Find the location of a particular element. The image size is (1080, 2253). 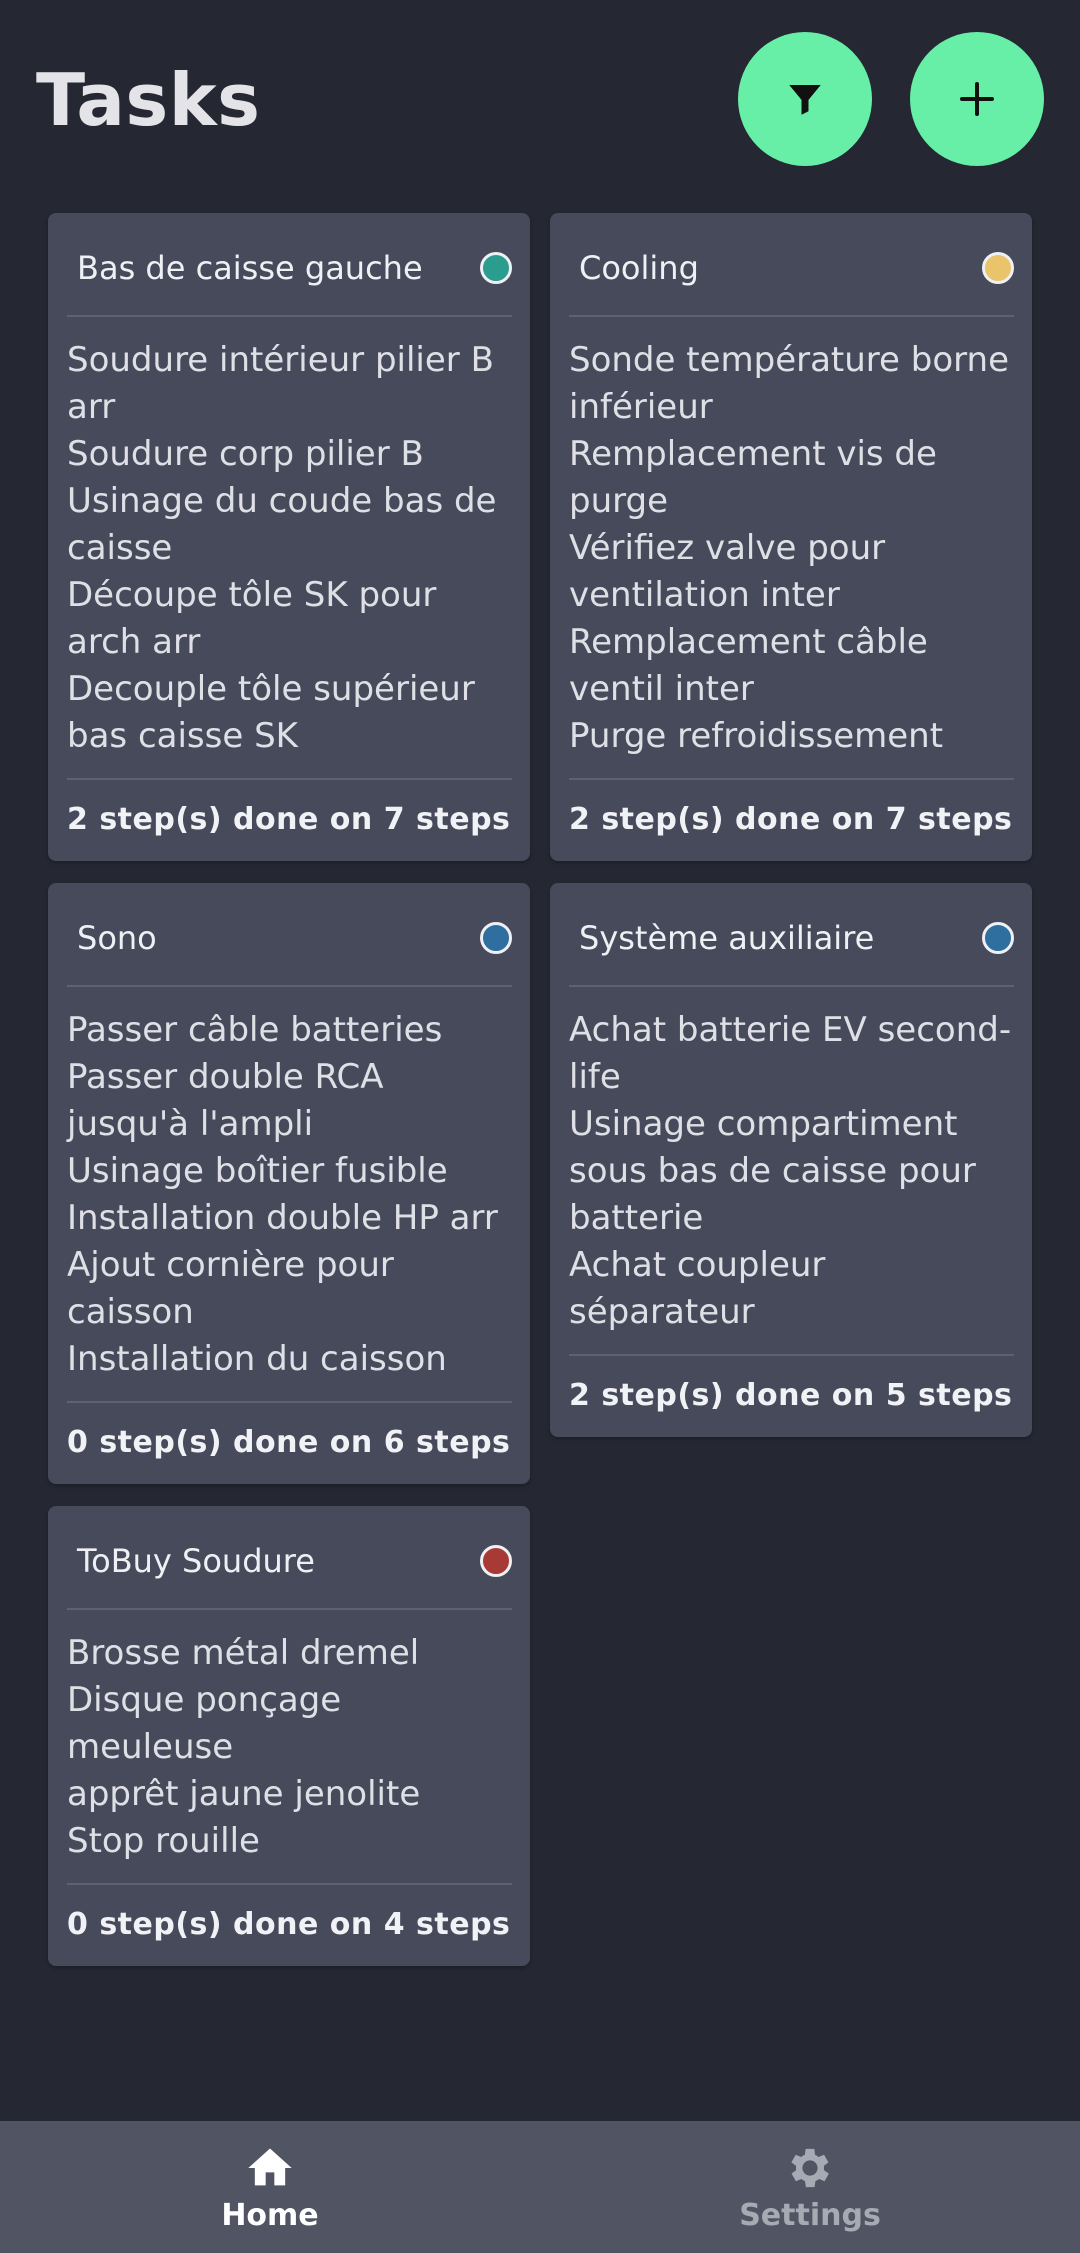

task-step-item: Ajout cornière pour caisson is located at coordinates (230, 1288).